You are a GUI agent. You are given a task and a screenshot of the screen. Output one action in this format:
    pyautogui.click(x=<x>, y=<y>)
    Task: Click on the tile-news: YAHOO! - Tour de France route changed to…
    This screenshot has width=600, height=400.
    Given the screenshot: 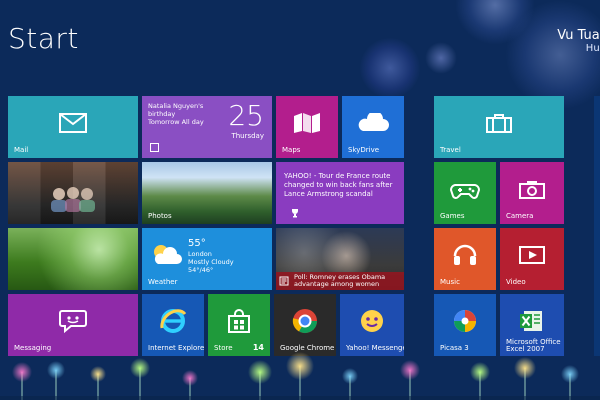 What is the action you would take?
    pyautogui.click(x=340, y=193)
    